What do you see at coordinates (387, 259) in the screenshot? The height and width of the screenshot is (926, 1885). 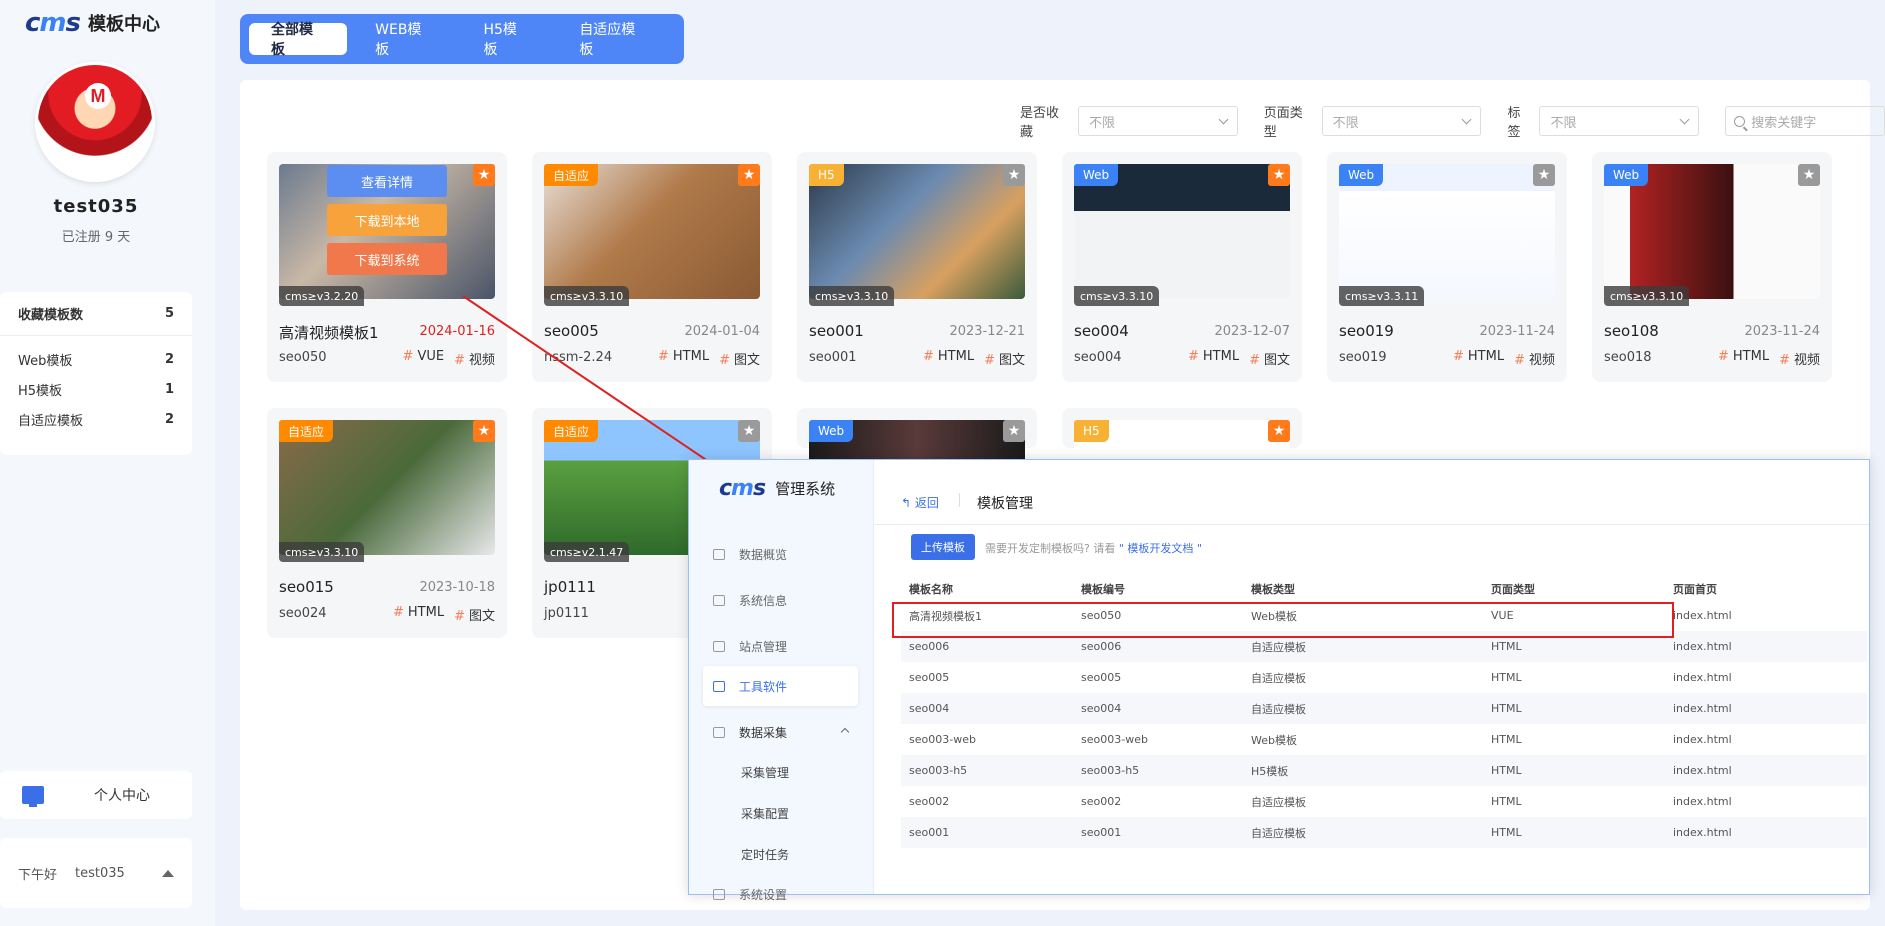 I see `download-system-button: 下载到系统` at bounding box center [387, 259].